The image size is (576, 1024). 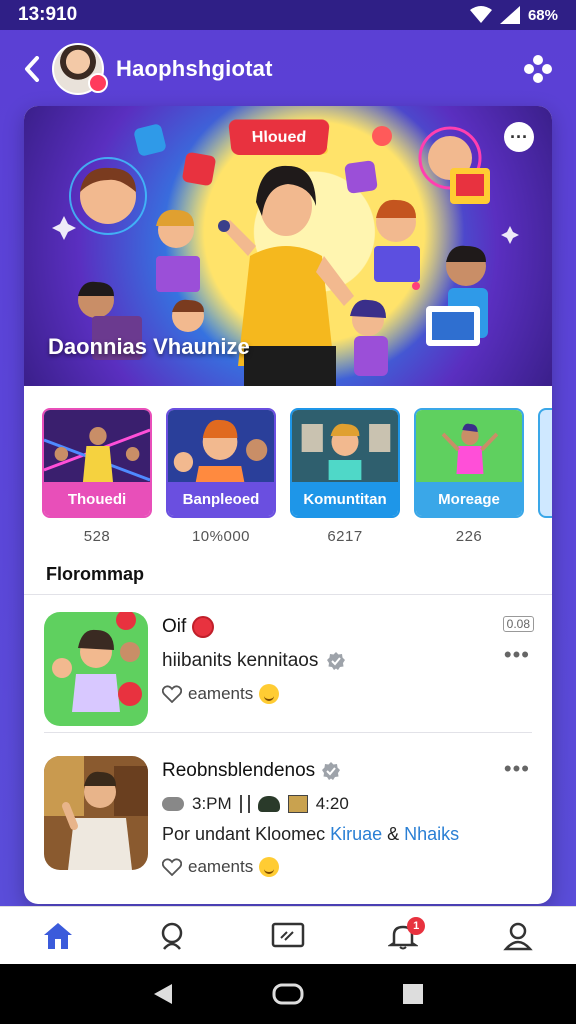 I want to click on profile-icon, so click(x=518, y=936).